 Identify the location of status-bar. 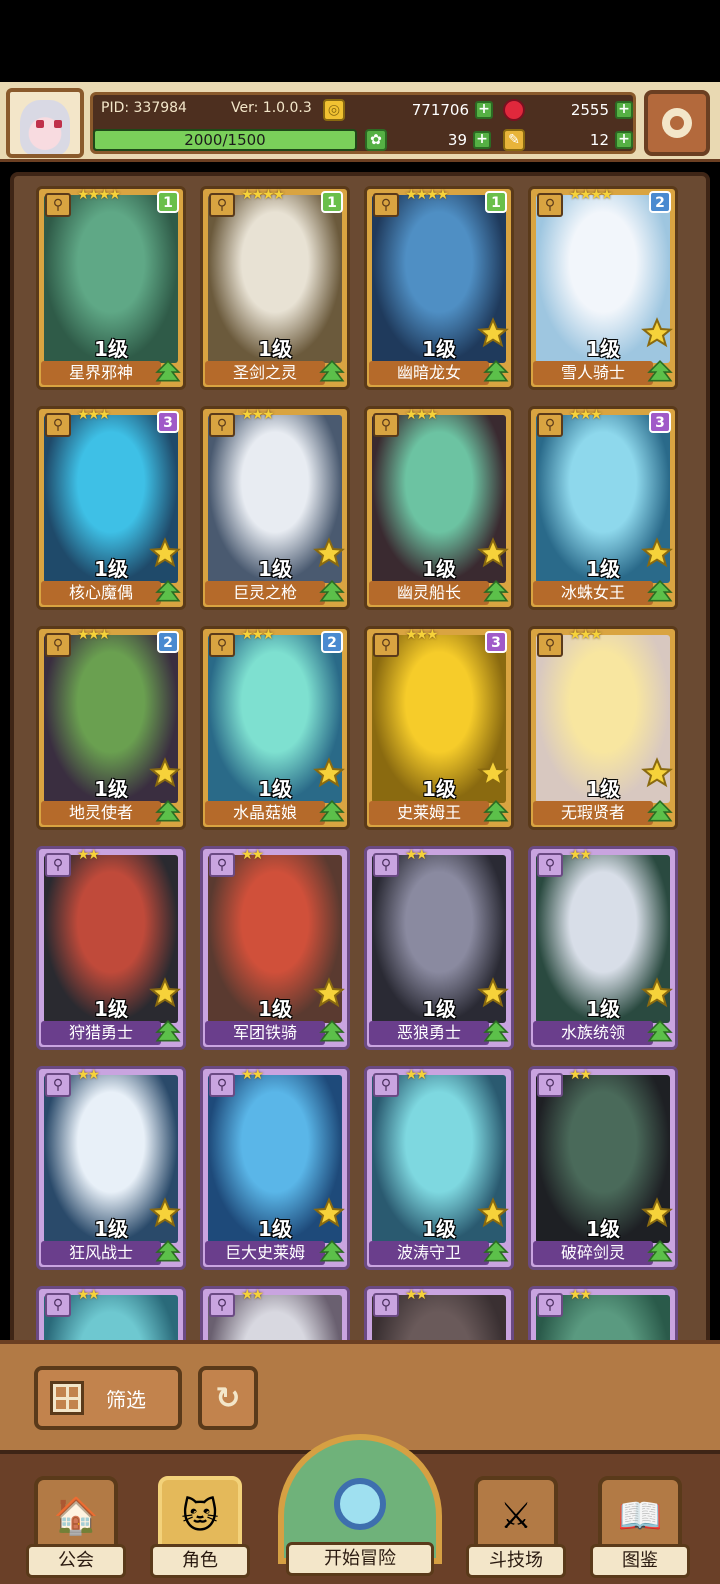
(360, 41).